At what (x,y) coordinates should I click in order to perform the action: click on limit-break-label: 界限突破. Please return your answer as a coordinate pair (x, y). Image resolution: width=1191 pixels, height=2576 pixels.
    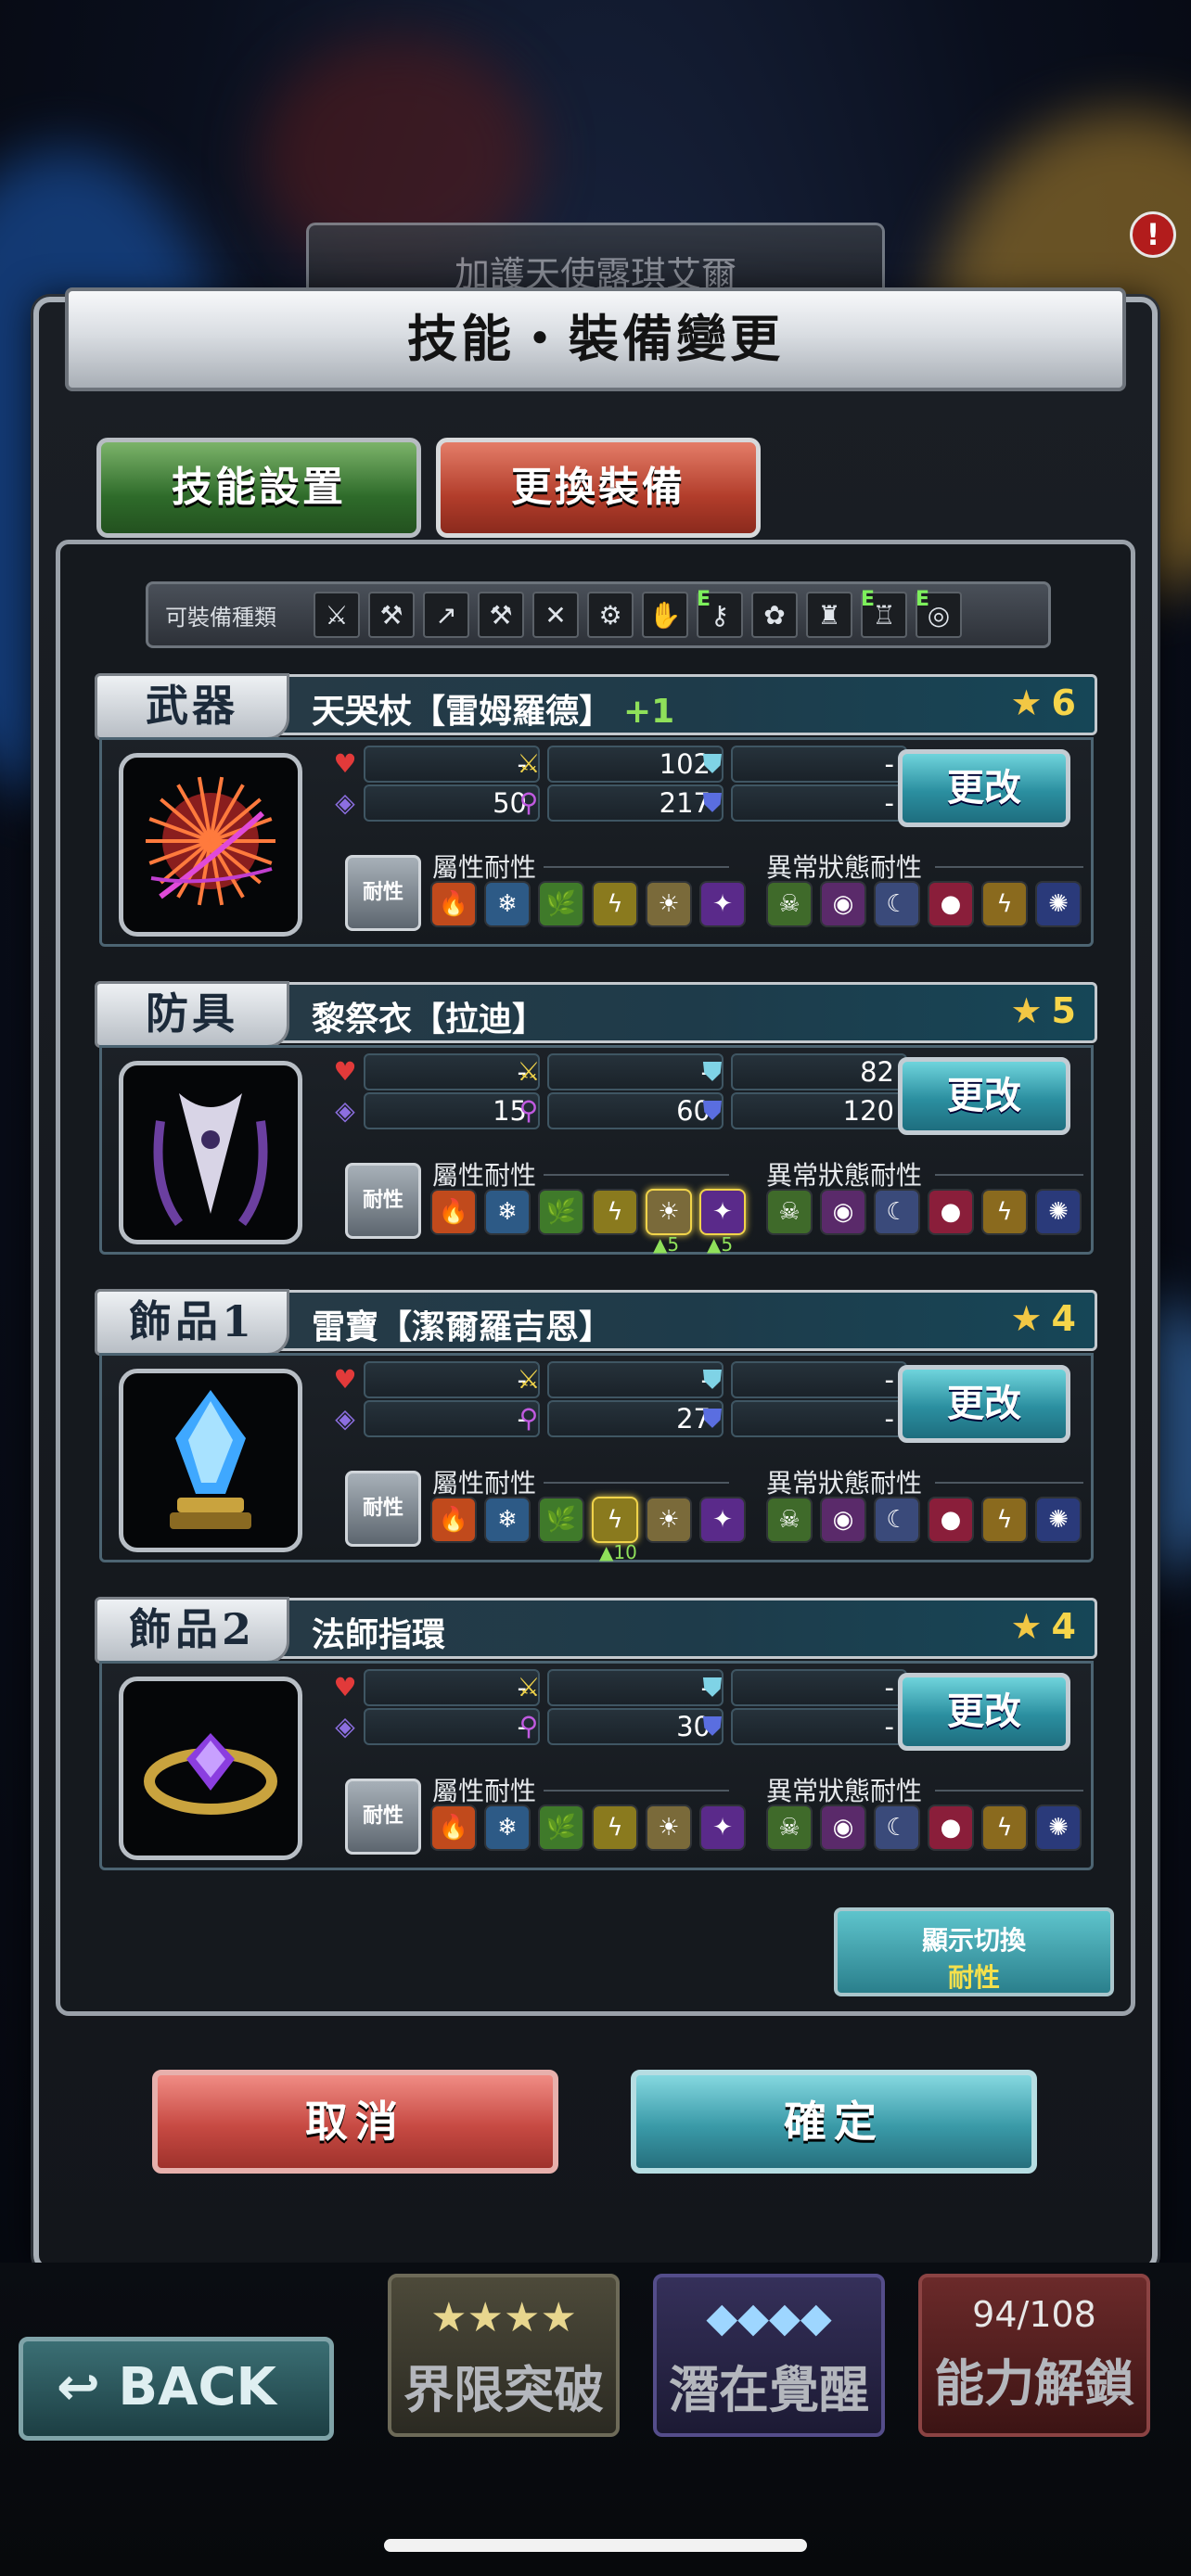
    Looking at the image, I should click on (503, 2390).